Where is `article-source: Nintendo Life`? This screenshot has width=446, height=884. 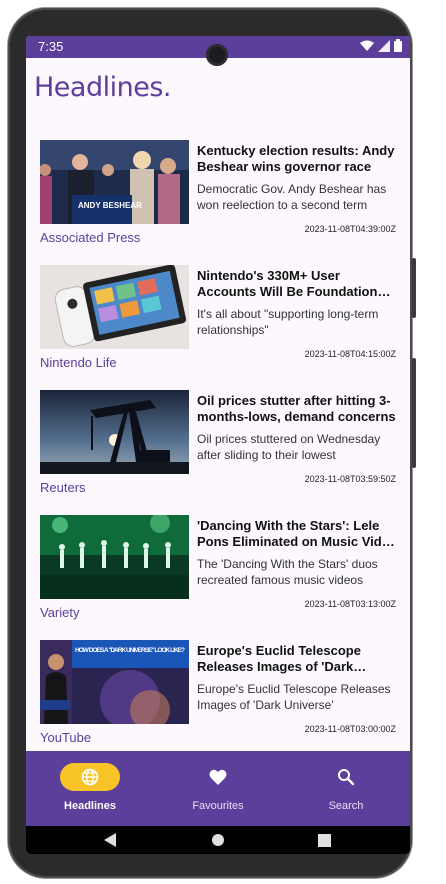 article-source: Nintendo Life is located at coordinates (78, 362).